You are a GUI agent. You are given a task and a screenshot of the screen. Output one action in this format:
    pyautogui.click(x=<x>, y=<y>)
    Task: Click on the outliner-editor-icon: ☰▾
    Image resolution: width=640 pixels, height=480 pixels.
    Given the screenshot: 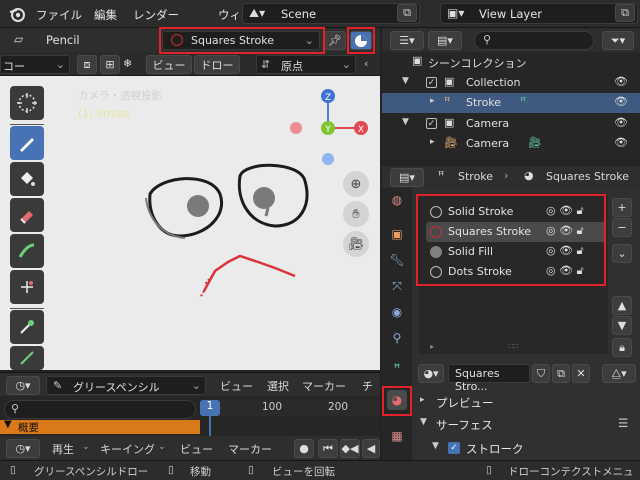 What is the action you would take?
    pyautogui.click(x=407, y=40)
    